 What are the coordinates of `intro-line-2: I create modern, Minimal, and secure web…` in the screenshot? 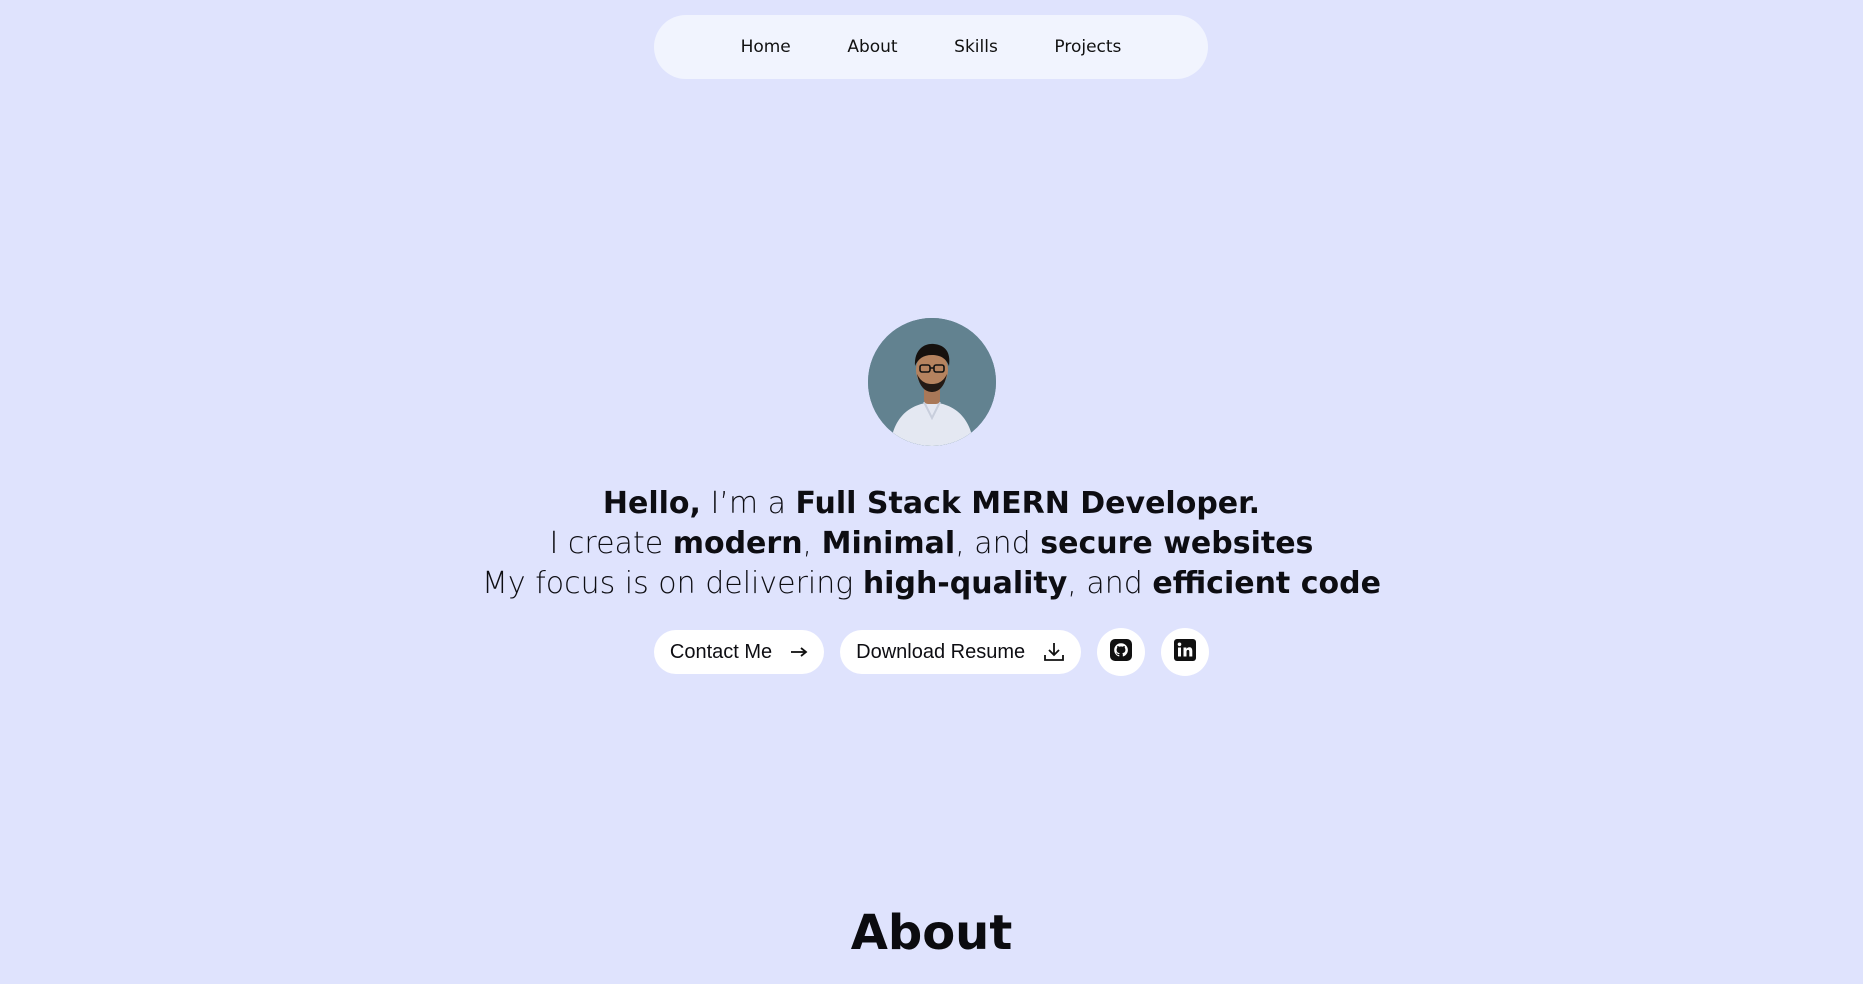 It's located at (931, 543).